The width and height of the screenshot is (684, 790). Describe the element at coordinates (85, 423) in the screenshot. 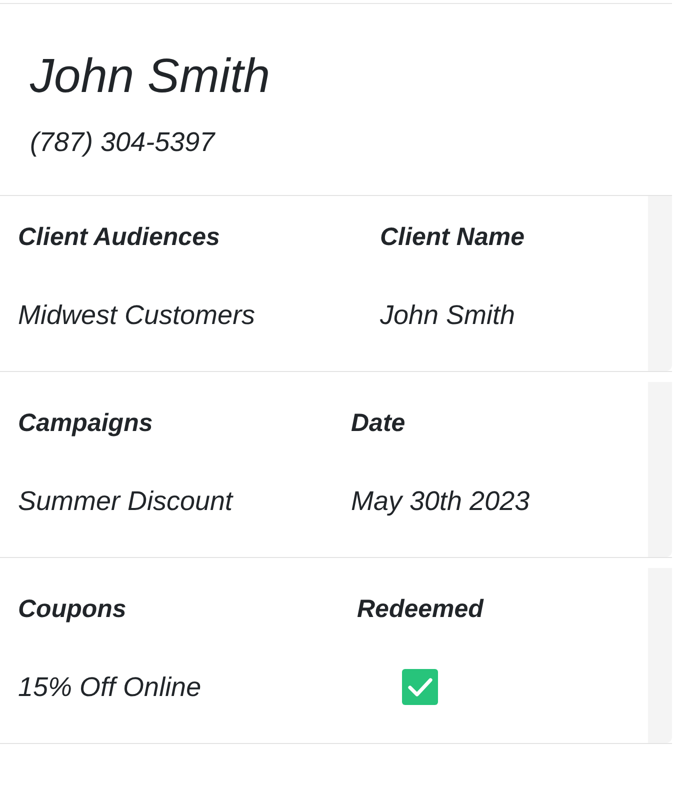

I see `field-label: Campaigns` at that location.